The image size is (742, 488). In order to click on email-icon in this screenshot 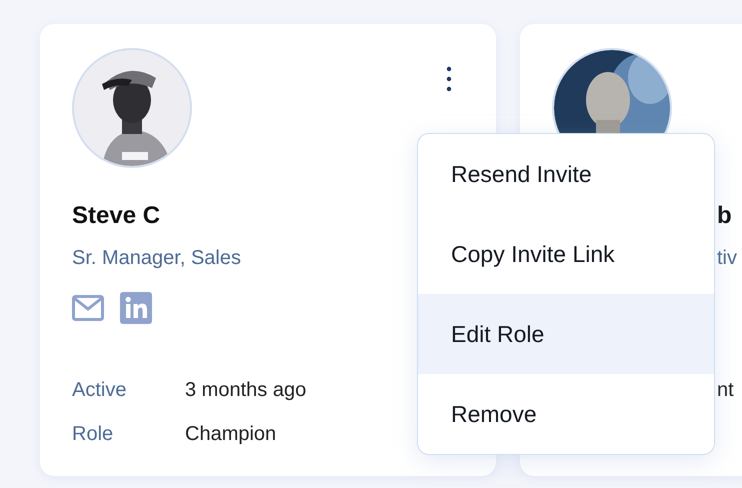, I will do `click(88, 308)`.